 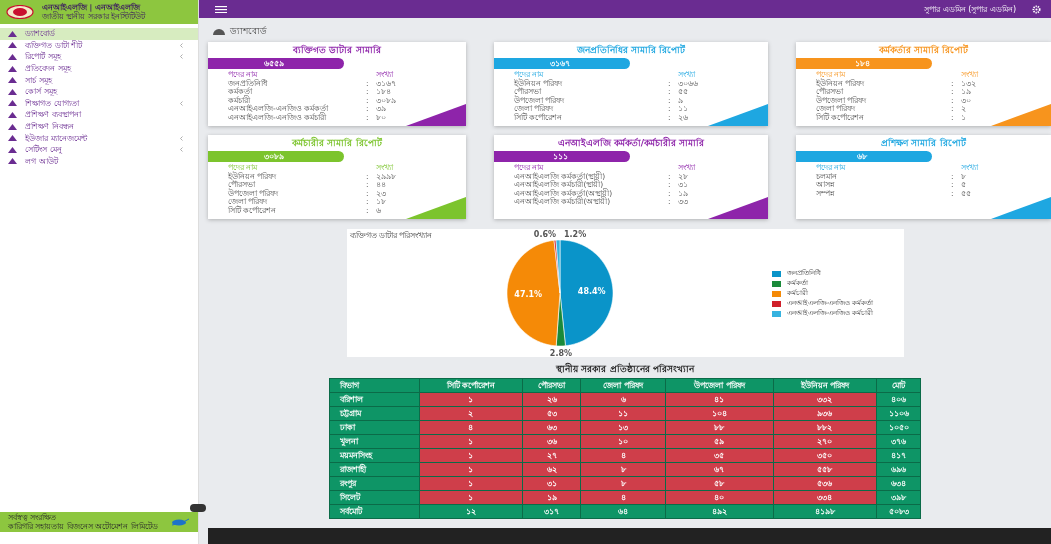 What do you see at coordinates (923, 143) in the screenshot?
I see `card-title: প্রশিক্ষণ সামারি রিপোর্ট` at bounding box center [923, 143].